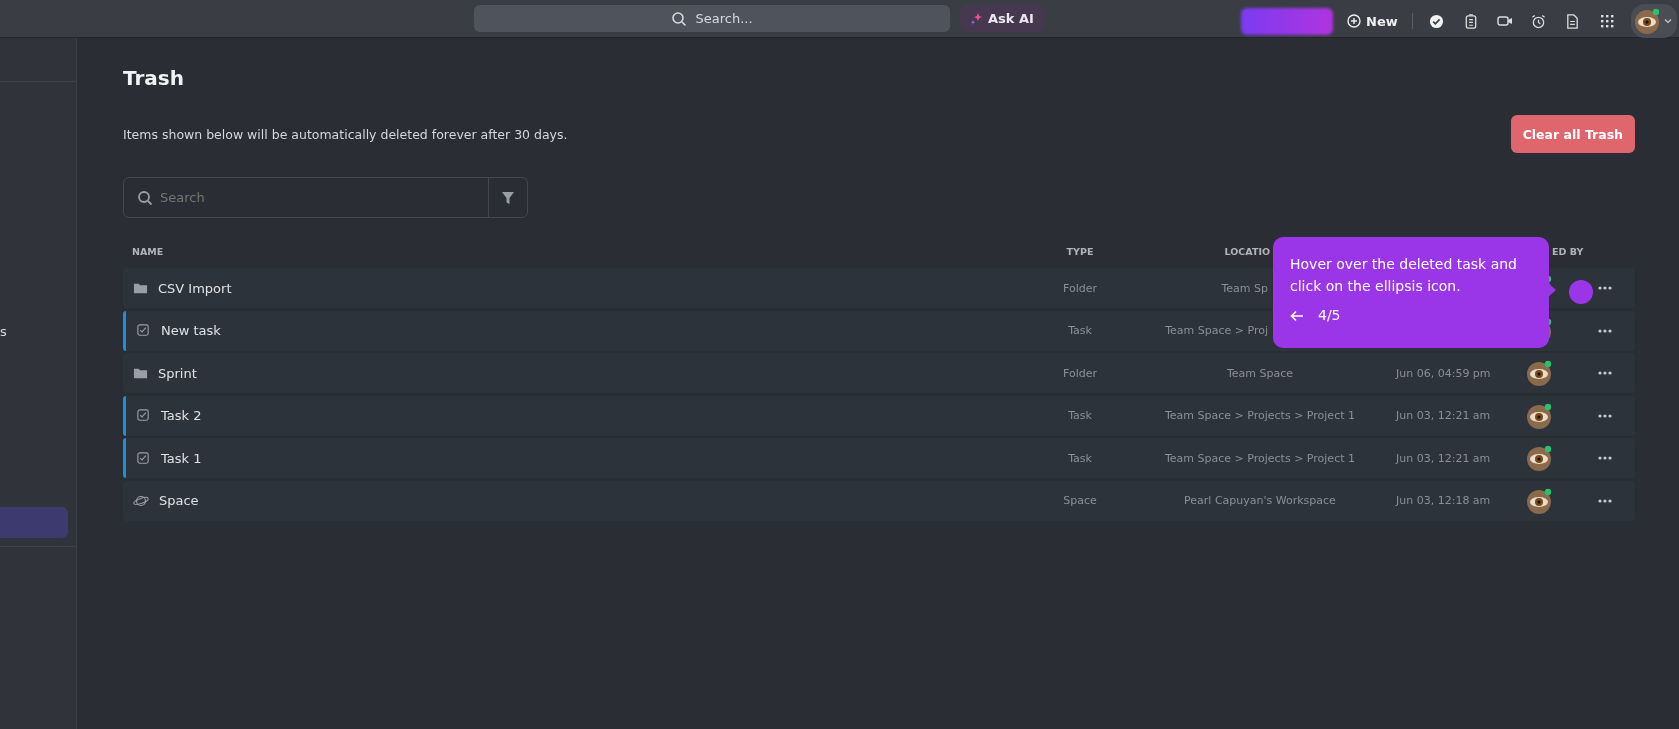 This screenshot has height=729, width=1679. I want to click on item-location: Team Sp, so click(1244, 288).